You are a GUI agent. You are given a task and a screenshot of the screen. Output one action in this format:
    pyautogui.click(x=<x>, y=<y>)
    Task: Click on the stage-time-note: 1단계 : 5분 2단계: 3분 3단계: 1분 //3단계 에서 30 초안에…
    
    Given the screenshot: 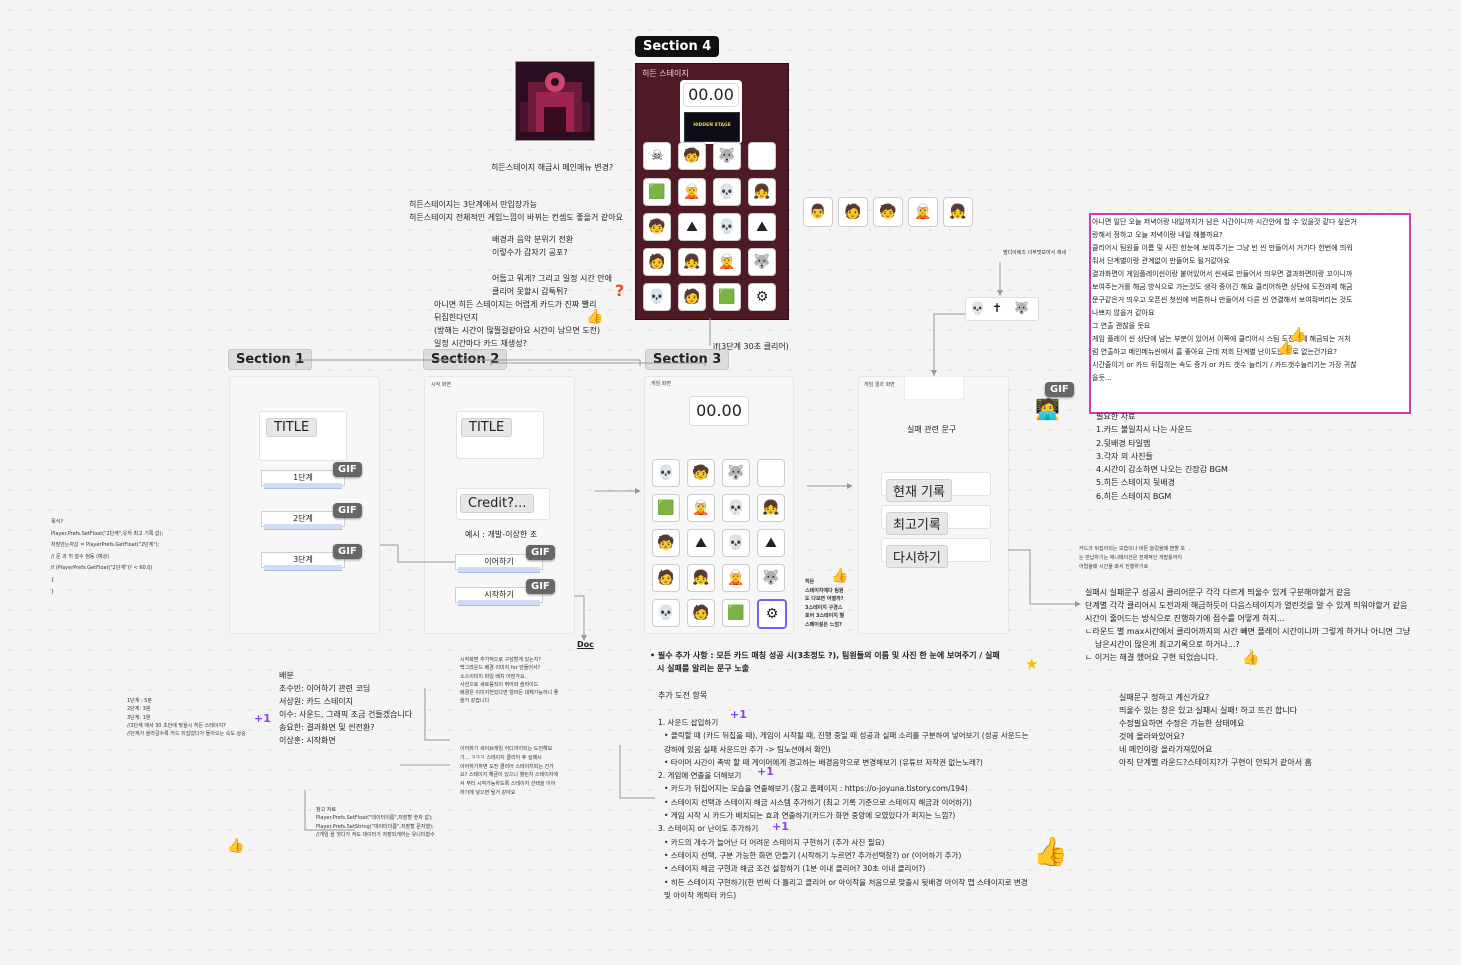 What is the action you would take?
    pyautogui.click(x=186, y=717)
    